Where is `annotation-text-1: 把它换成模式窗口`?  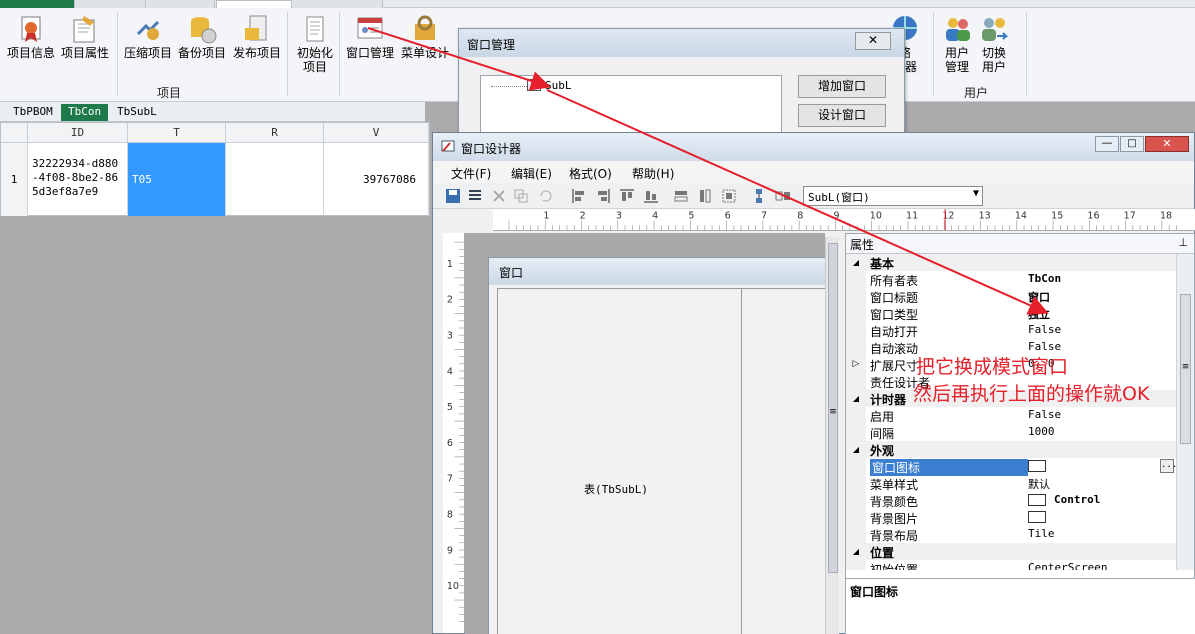 annotation-text-1: 把它换成模式窗口 is located at coordinates (992, 367).